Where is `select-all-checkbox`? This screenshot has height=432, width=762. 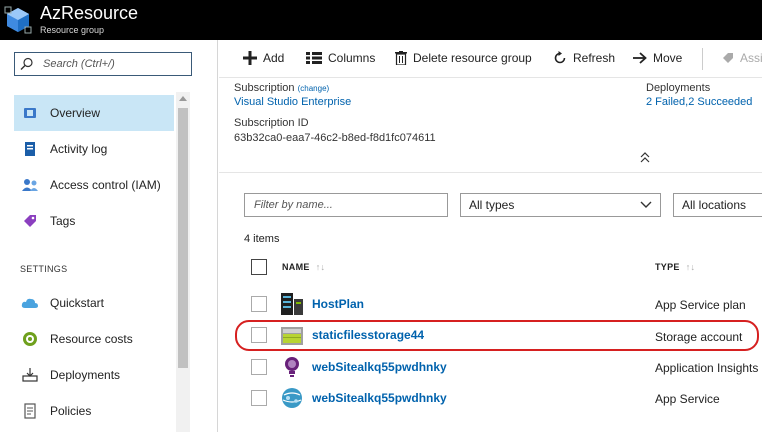
select-all-checkbox is located at coordinates (259, 267).